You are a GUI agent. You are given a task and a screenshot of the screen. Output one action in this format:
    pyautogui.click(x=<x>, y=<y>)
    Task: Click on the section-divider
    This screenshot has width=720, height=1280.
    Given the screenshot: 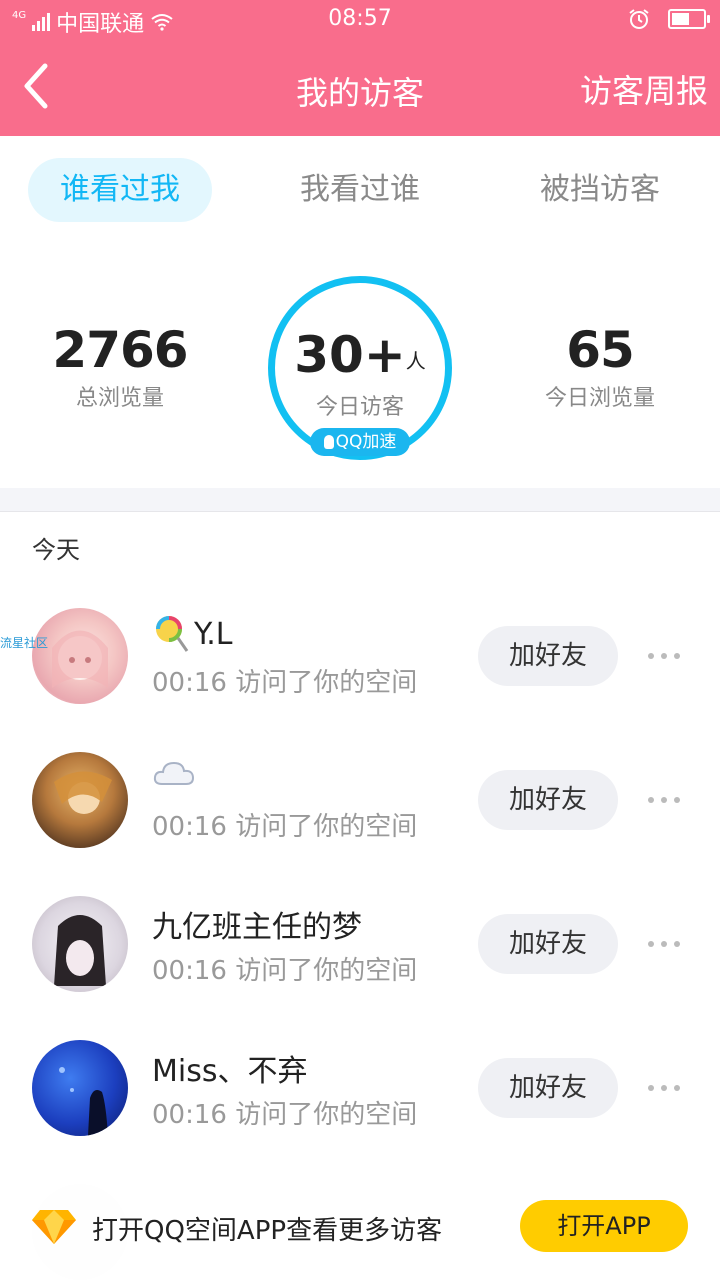 What is the action you would take?
    pyautogui.click(x=360, y=500)
    